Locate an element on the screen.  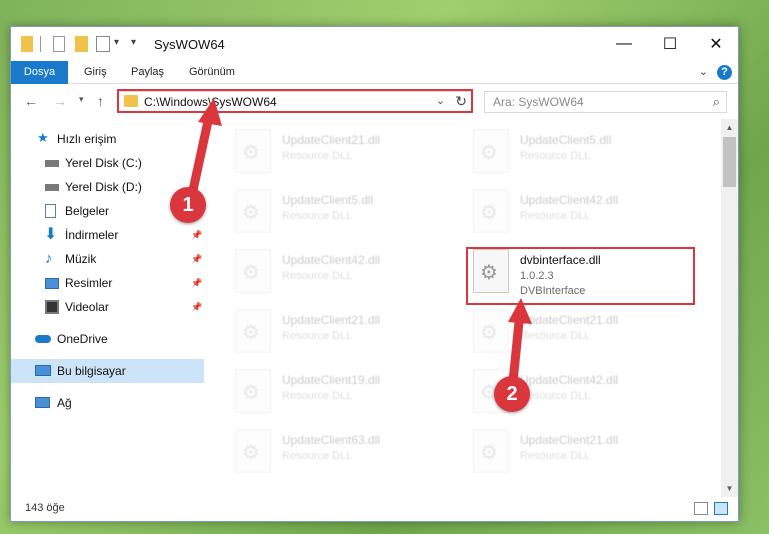
sidebar-item-label: Videolar is located at coordinates (87, 307).